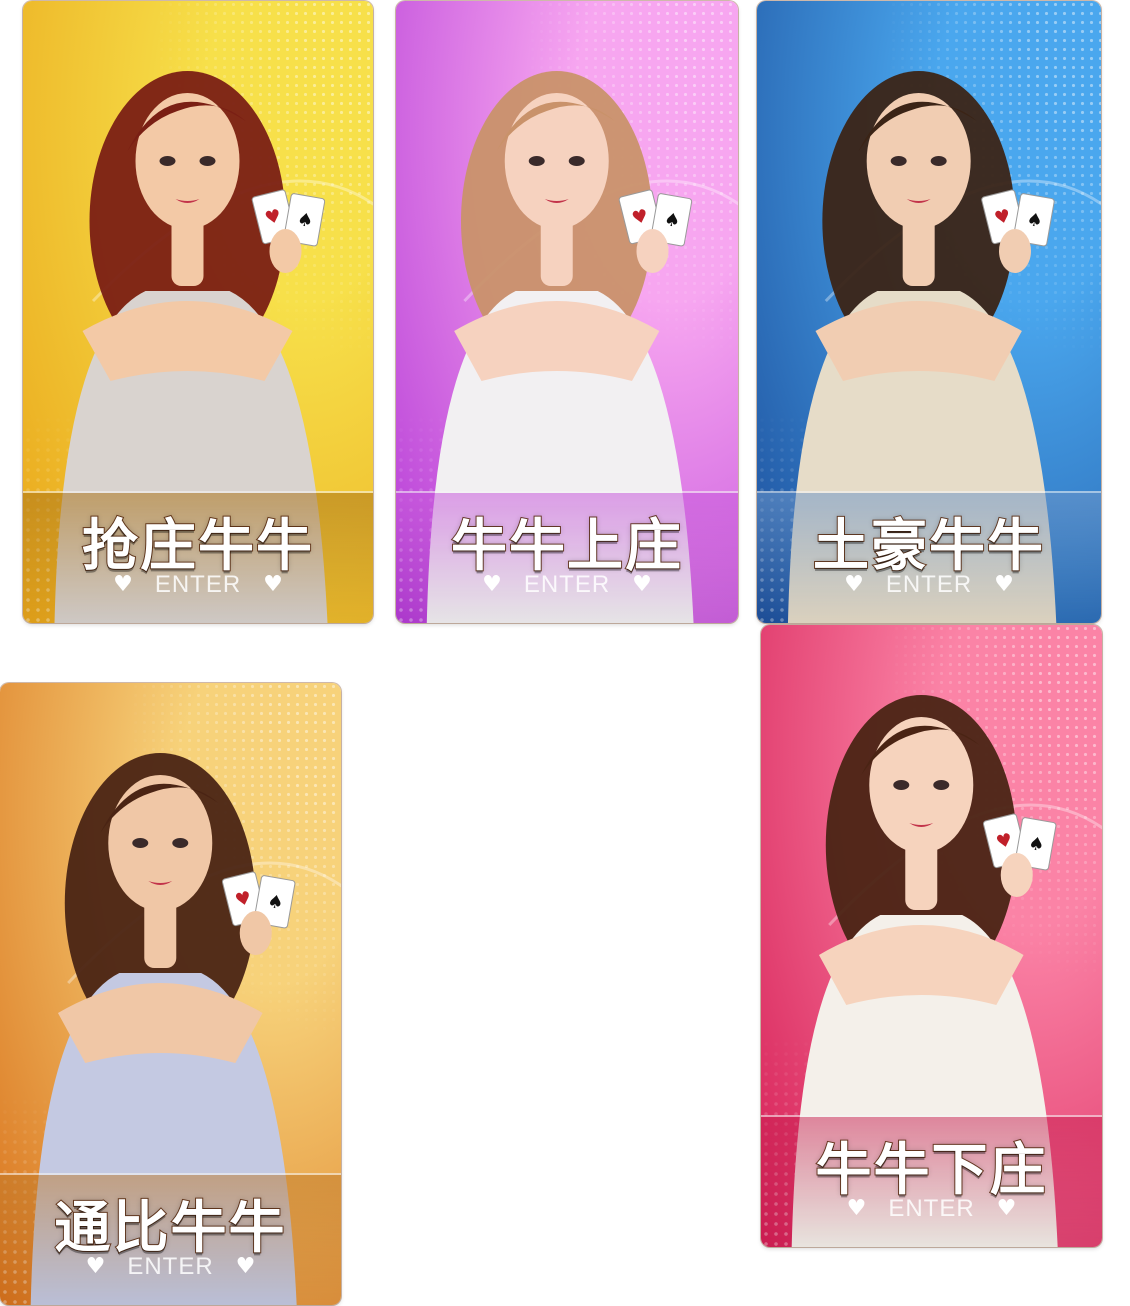  Describe the element at coordinates (929, 312) in the screenshot. I see `game-card-tuhao-niuniu: ♥ ♠ 土豪牛牛 ♥ ENTER ♥` at that location.